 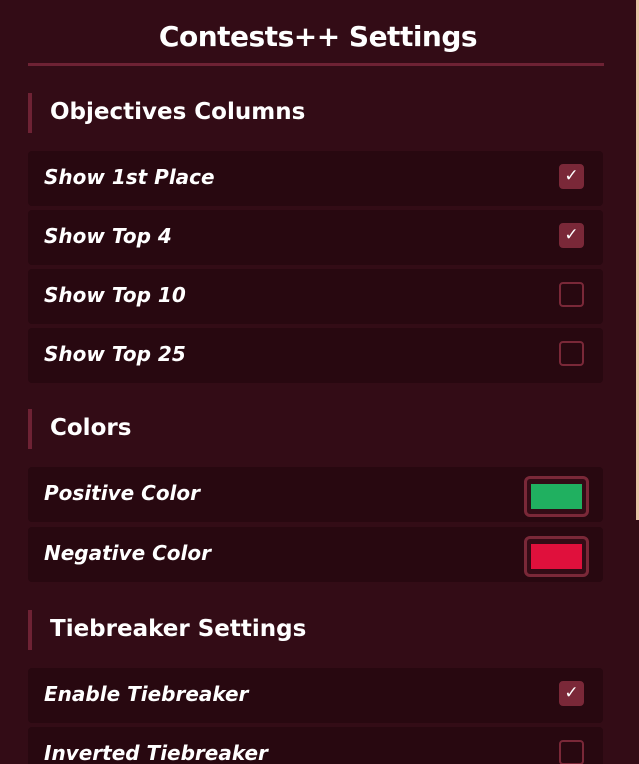 I want to click on negative-color-picker, so click(x=556, y=556).